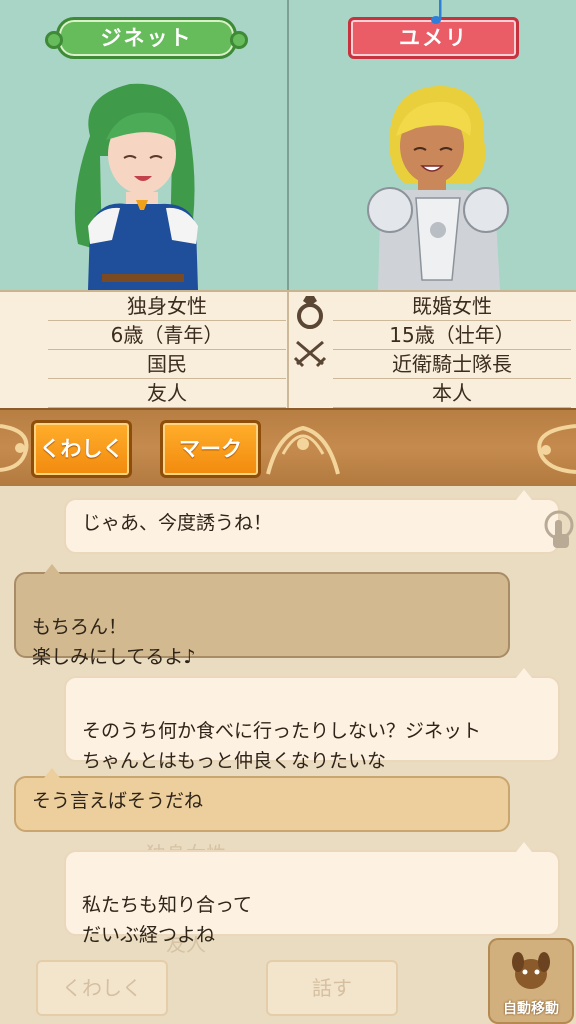 This screenshot has width=576, height=1024. I want to click on right-character-portrait, so click(438, 188).